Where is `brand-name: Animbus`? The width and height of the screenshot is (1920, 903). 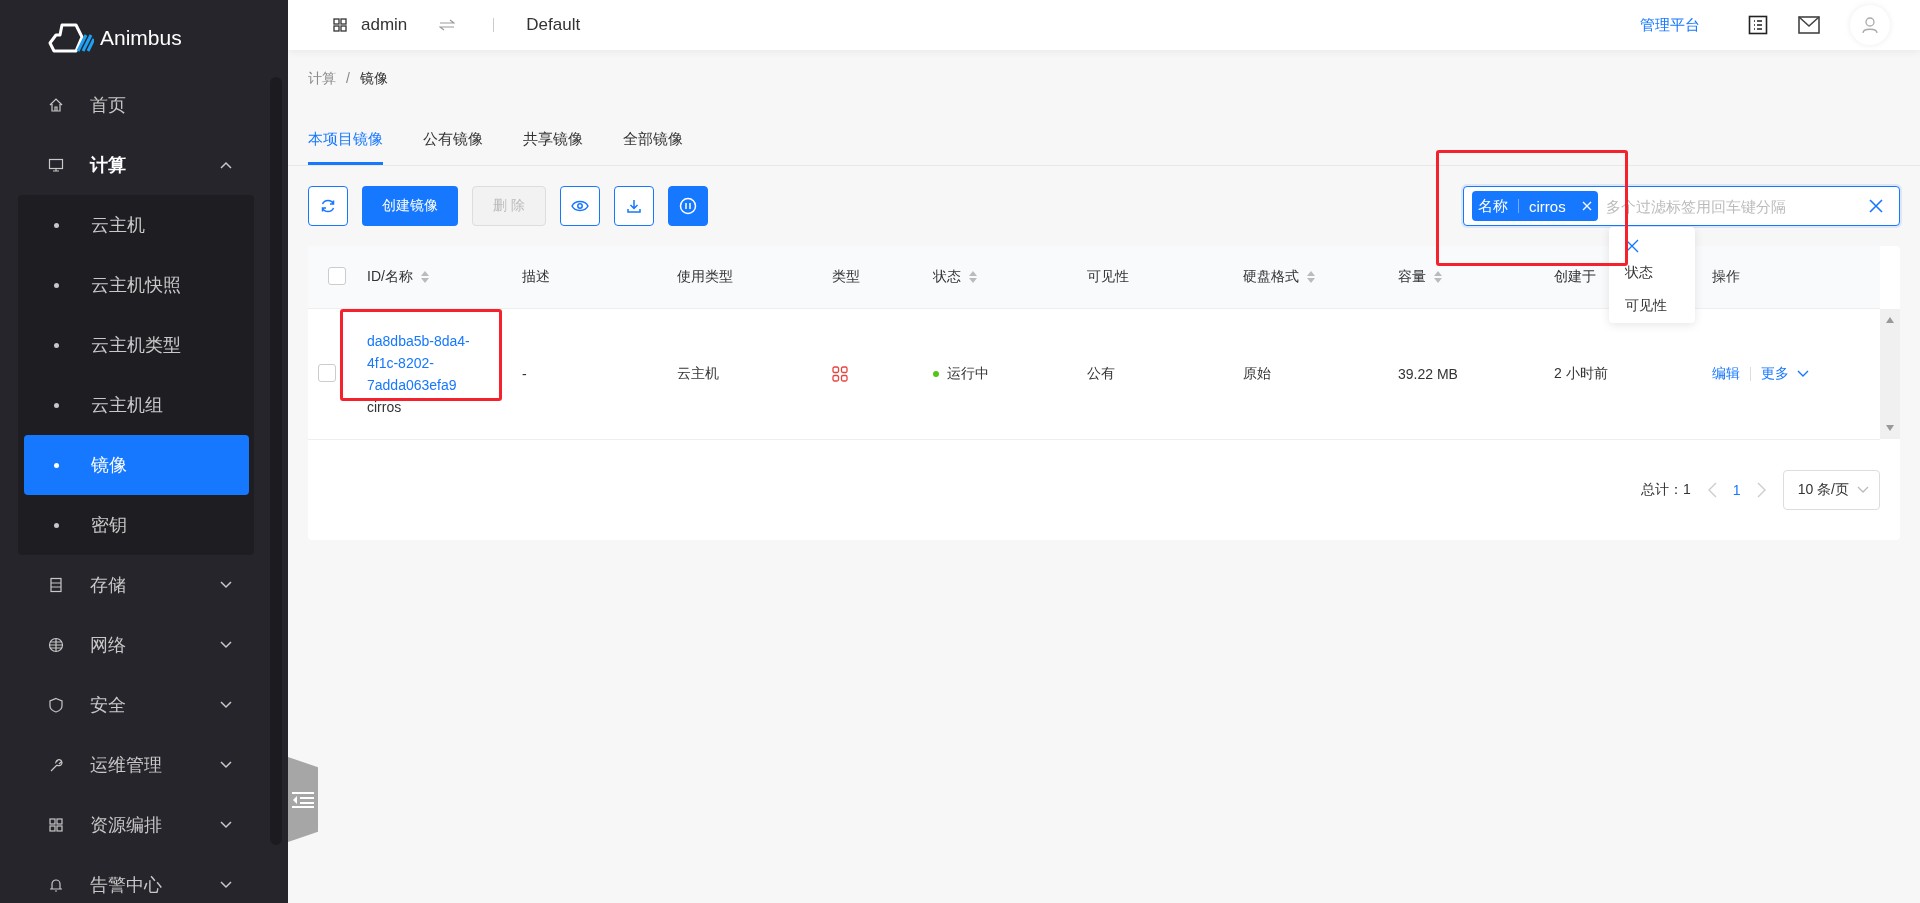
brand-name: Animbus is located at coordinates (141, 37).